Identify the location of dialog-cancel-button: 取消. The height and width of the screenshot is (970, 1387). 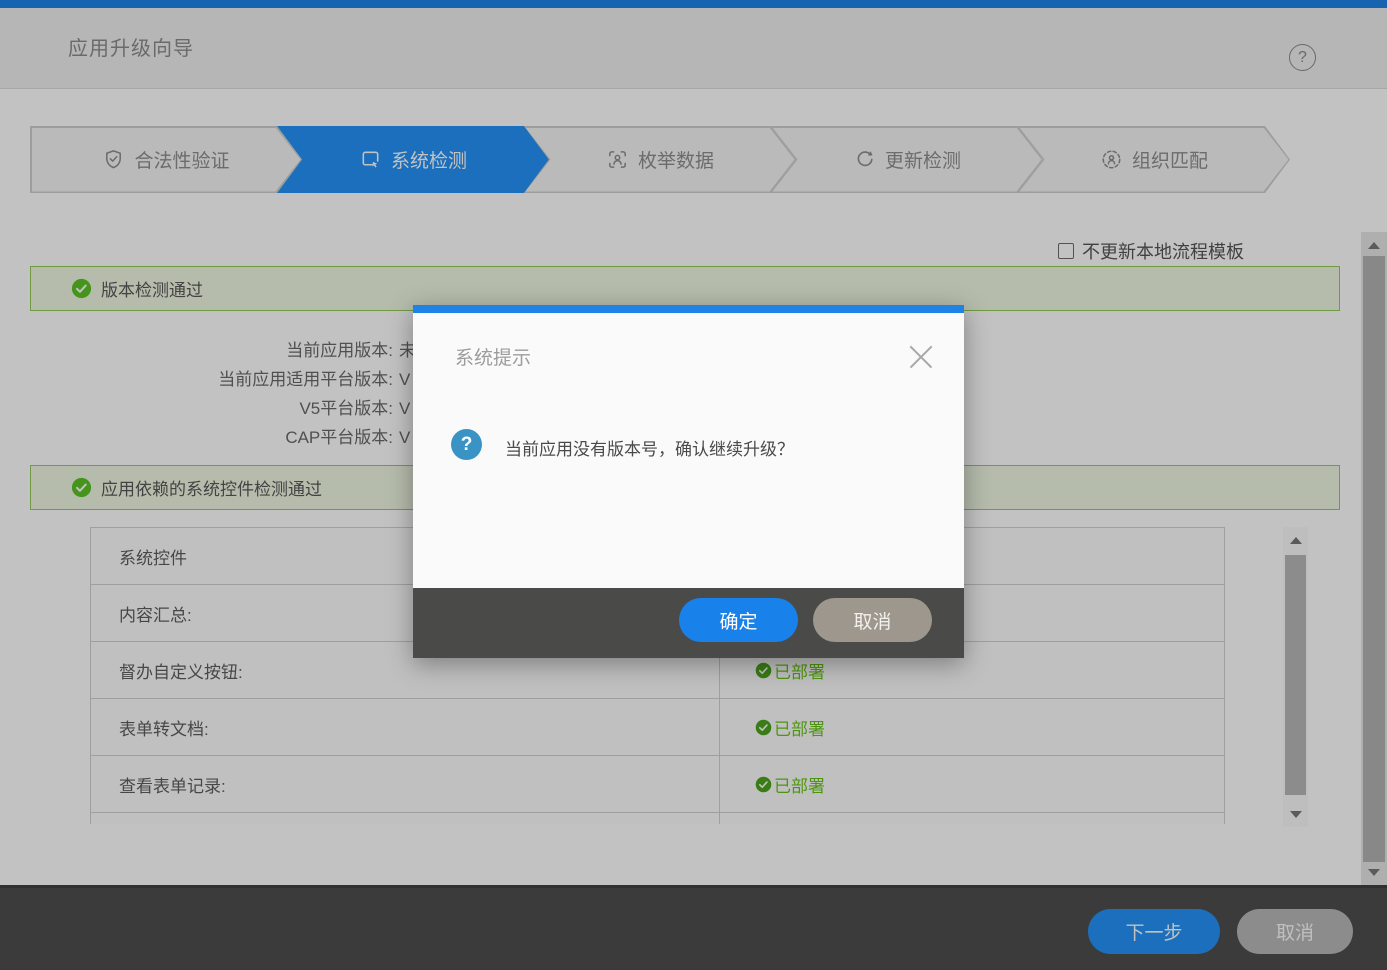
(872, 620).